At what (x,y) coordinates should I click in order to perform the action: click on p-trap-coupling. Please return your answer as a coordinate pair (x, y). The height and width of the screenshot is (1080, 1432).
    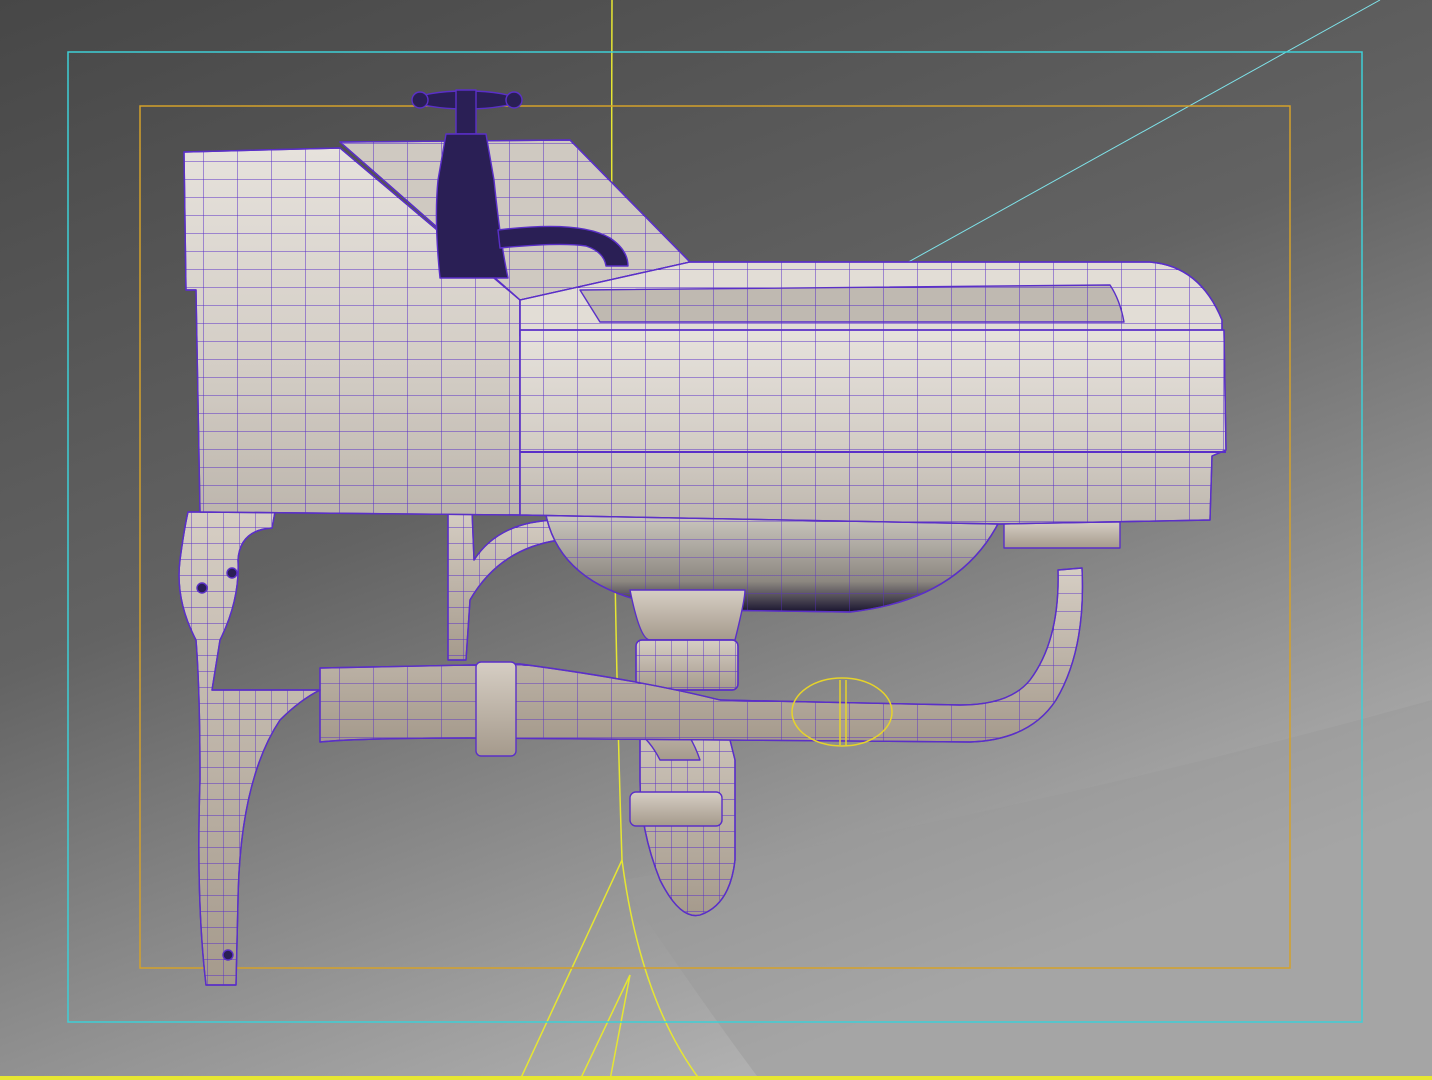
    Looking at the image, I should click on (676, 809).